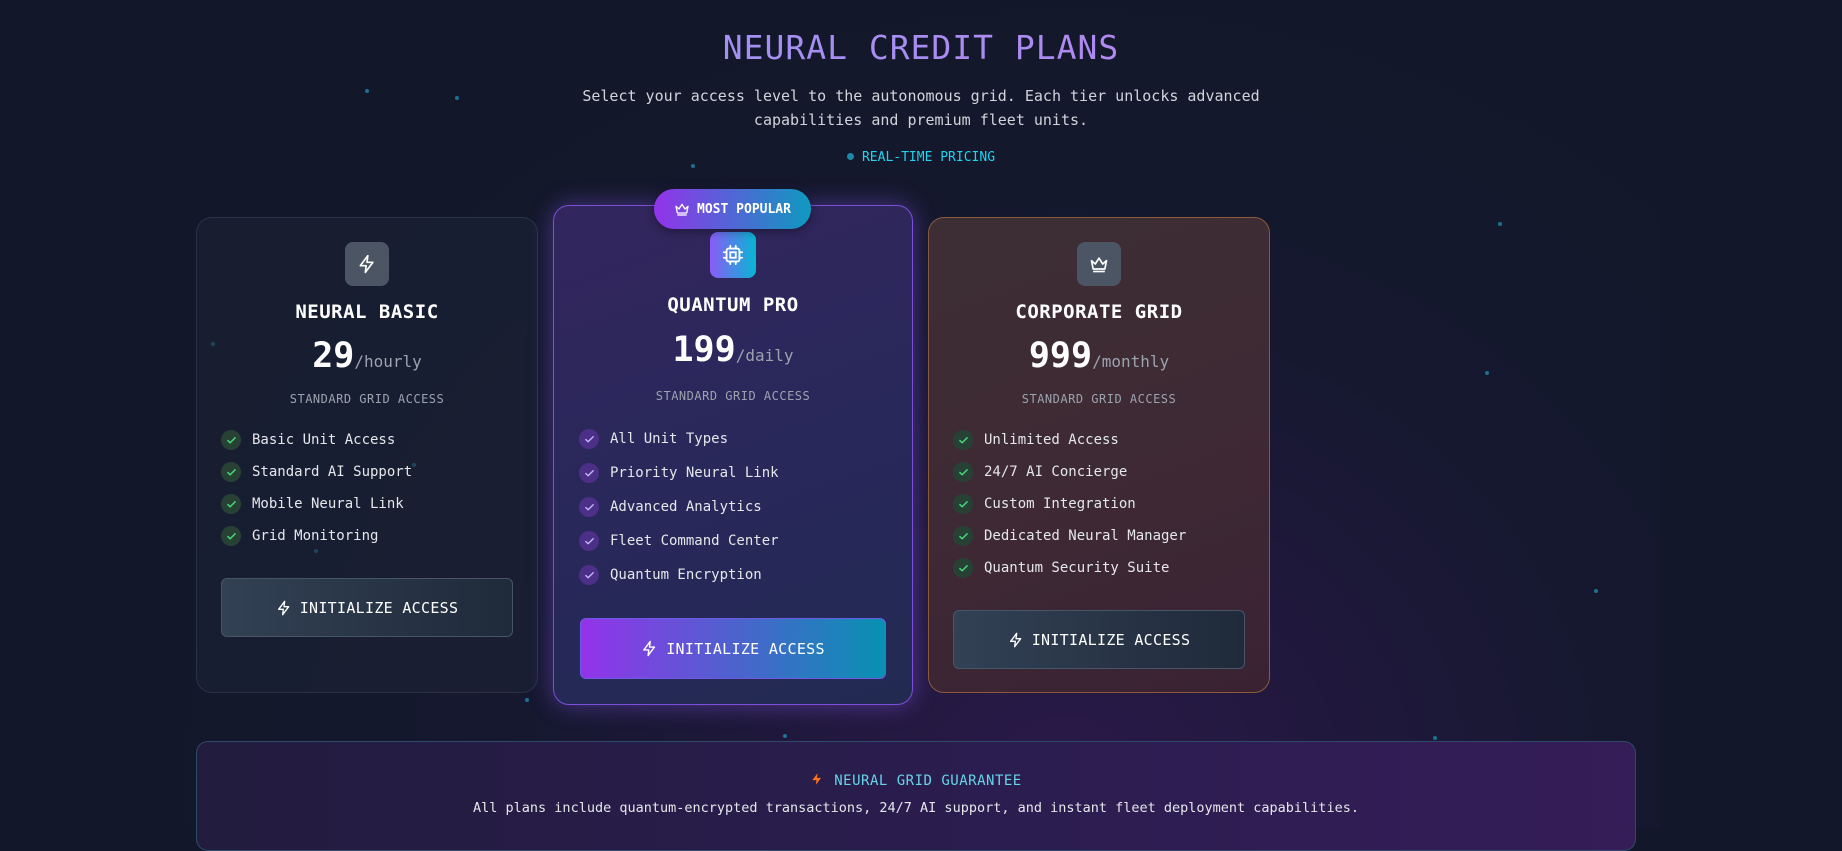 Image resolution: width=1842 pixels, height=851 pixels. What do you see at coordinates (1099, 312) in the screenshot?
I see `plan-name: CORPORATE GRID` at bounding box center [1099, 312].